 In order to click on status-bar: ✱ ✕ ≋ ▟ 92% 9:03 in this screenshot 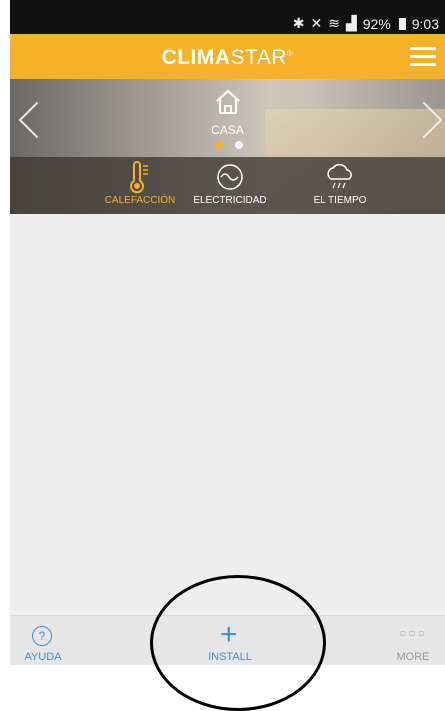, I will do `click(227, 17)`.